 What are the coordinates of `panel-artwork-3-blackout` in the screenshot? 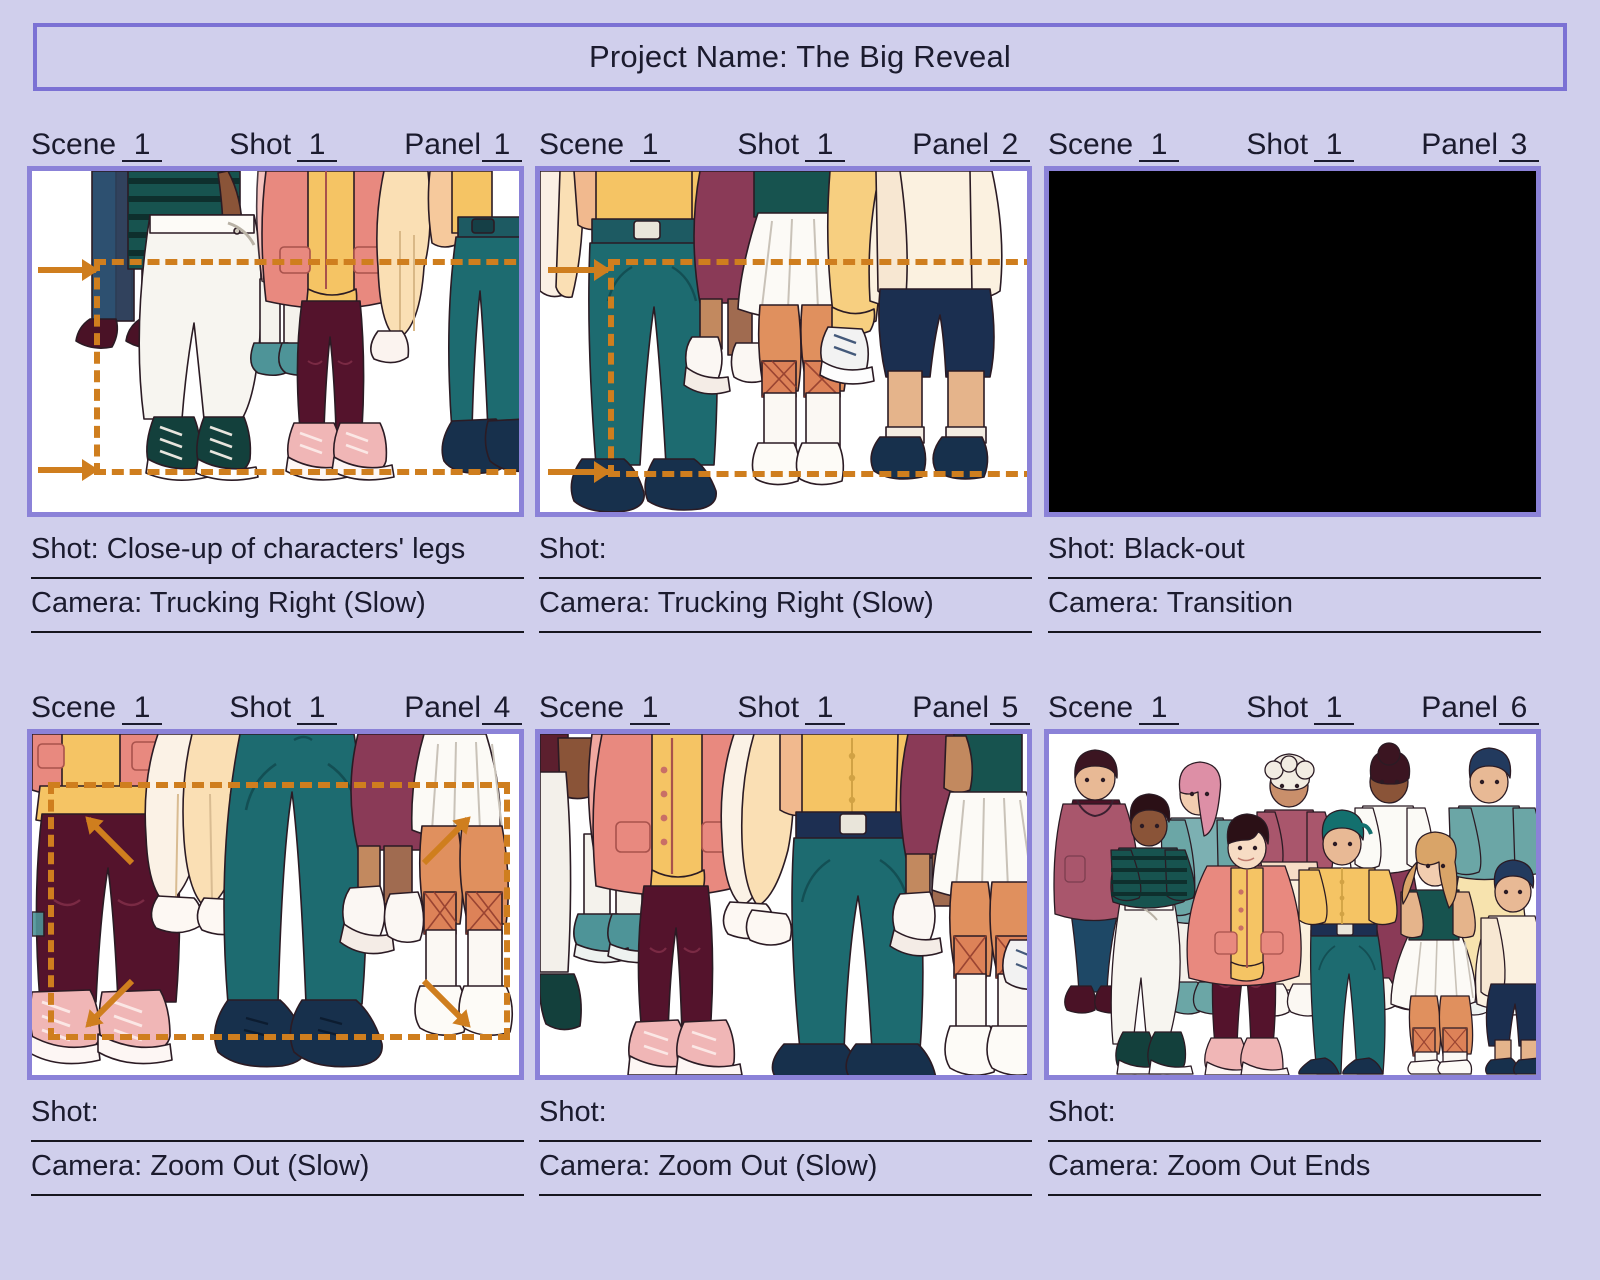 It's located at (1292, 341).